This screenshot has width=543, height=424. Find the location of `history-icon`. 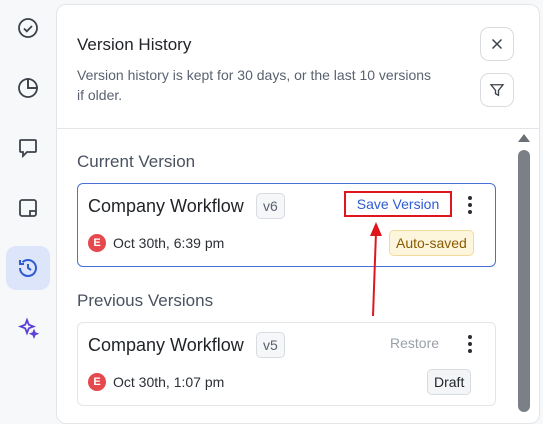

history-icon is located at coordinates (28, 268).